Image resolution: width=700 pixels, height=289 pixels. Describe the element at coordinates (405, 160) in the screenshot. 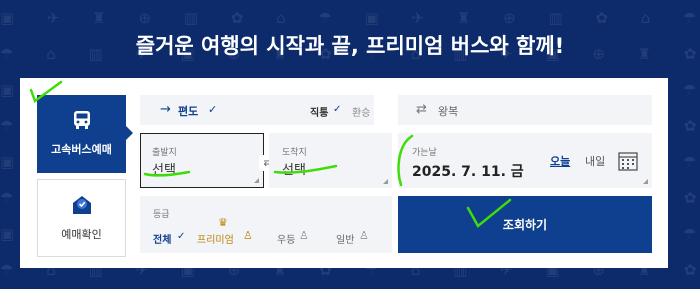

I see `annotation-bracket` at that location.